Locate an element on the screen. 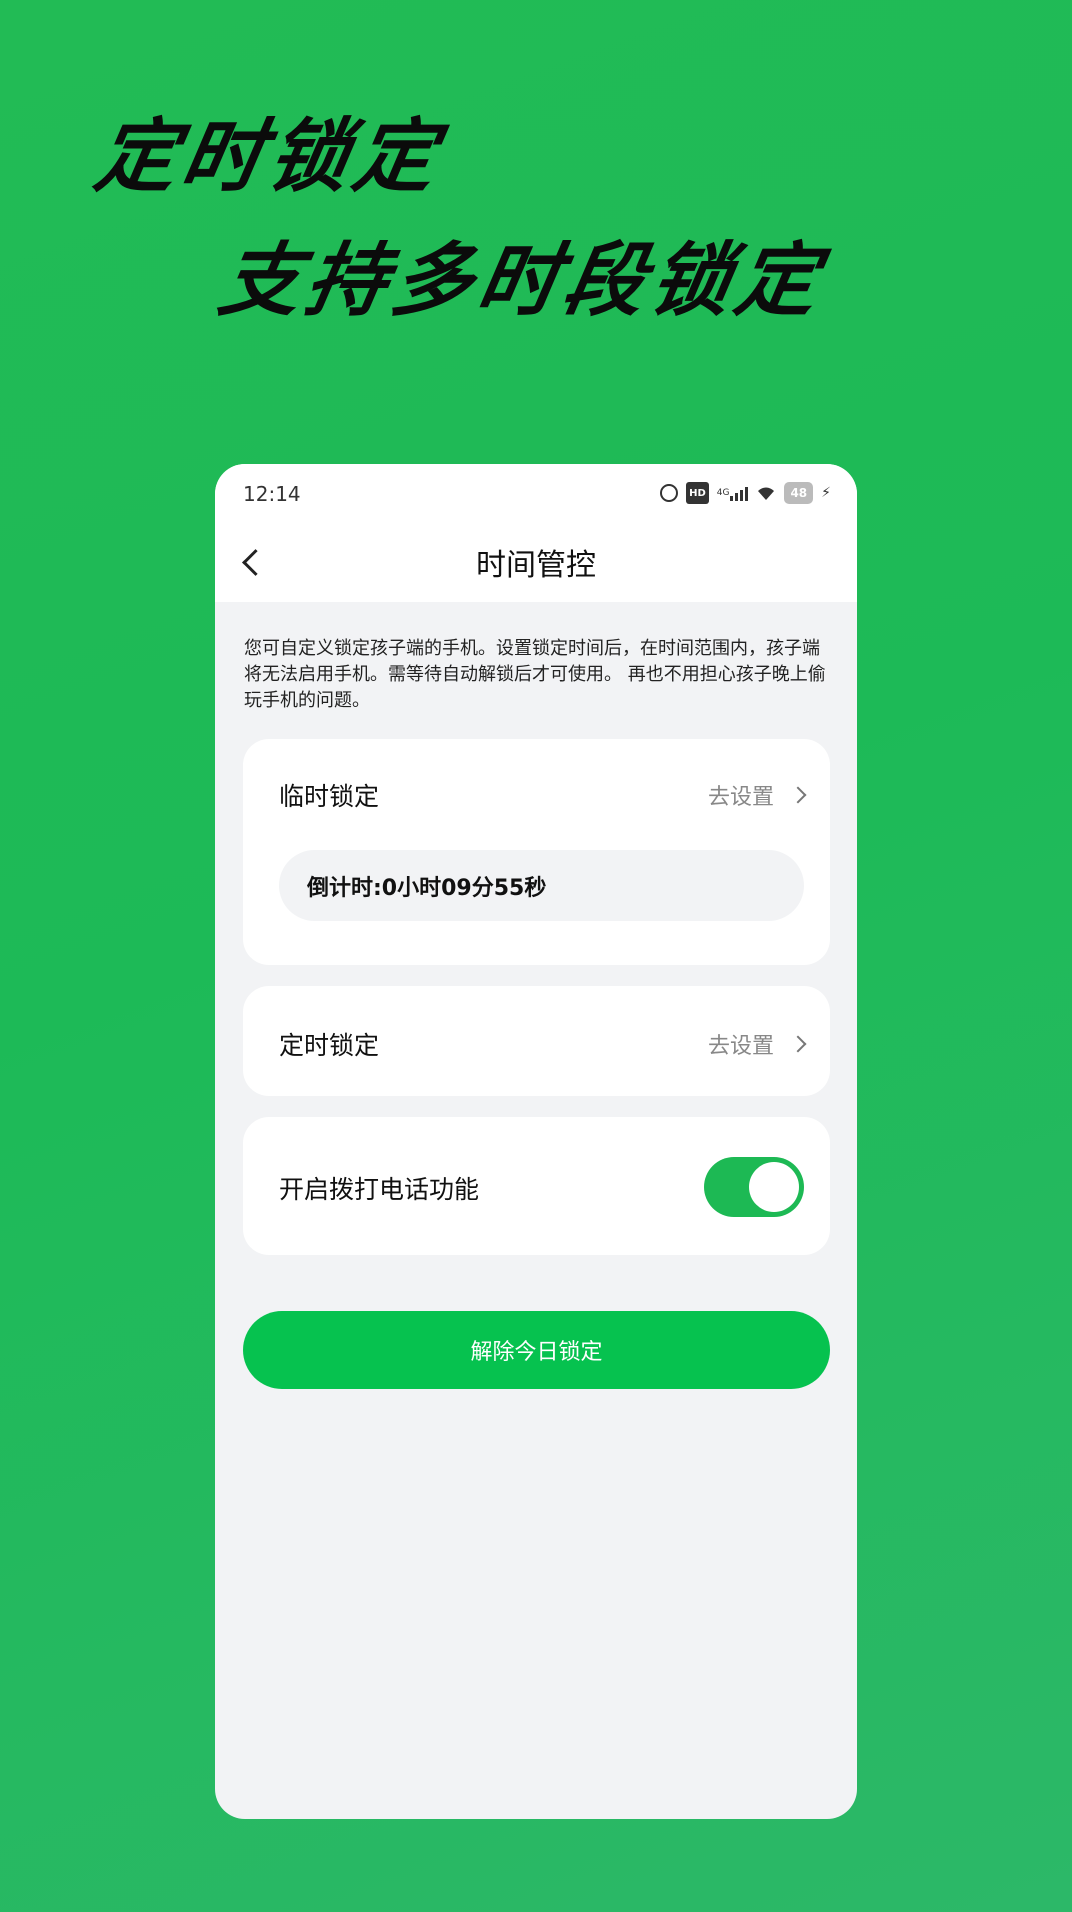 This screenshot has width=1072, height=1912. schedule-lock-label: 定时锁定 is located at coordinates (329, 1045).